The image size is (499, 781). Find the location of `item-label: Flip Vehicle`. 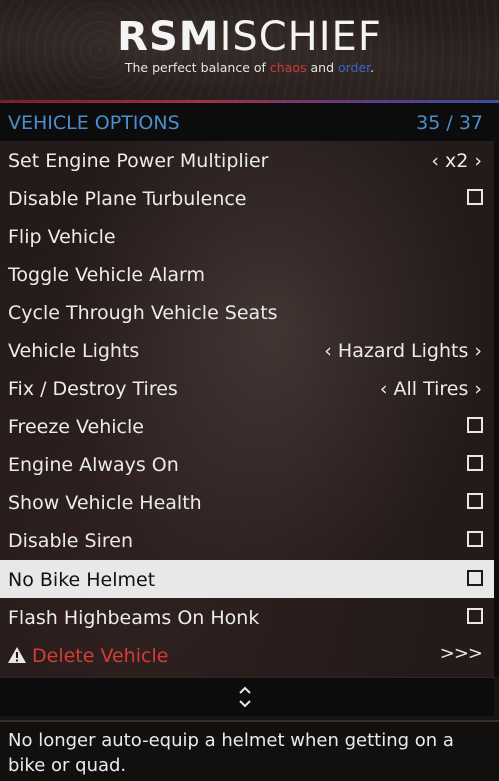

item-label: Flip Vehicle is located at coordinates (62, 237).